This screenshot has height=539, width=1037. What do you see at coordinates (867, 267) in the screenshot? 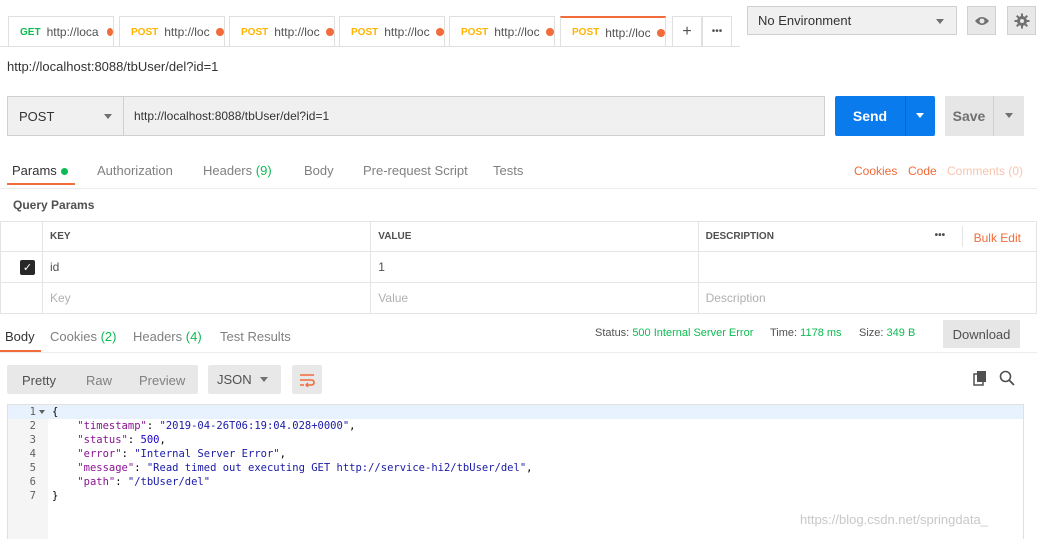
I see `param-description-cell` at bounding box center [867, 267].